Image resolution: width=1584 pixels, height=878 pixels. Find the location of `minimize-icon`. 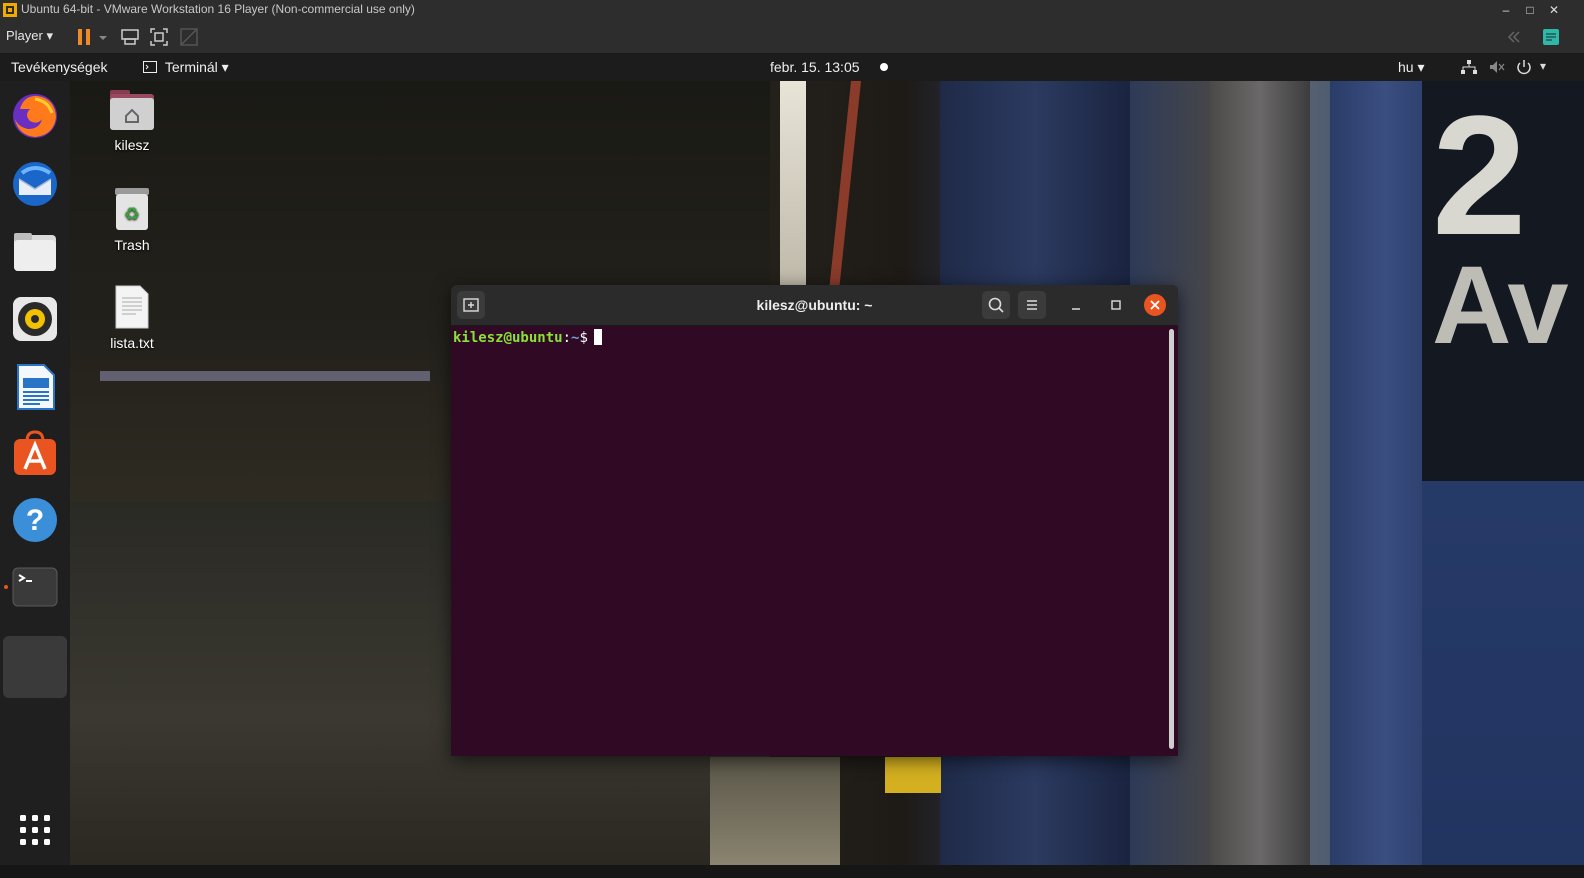

minimize-icon is located at coordinates (1076, 309).